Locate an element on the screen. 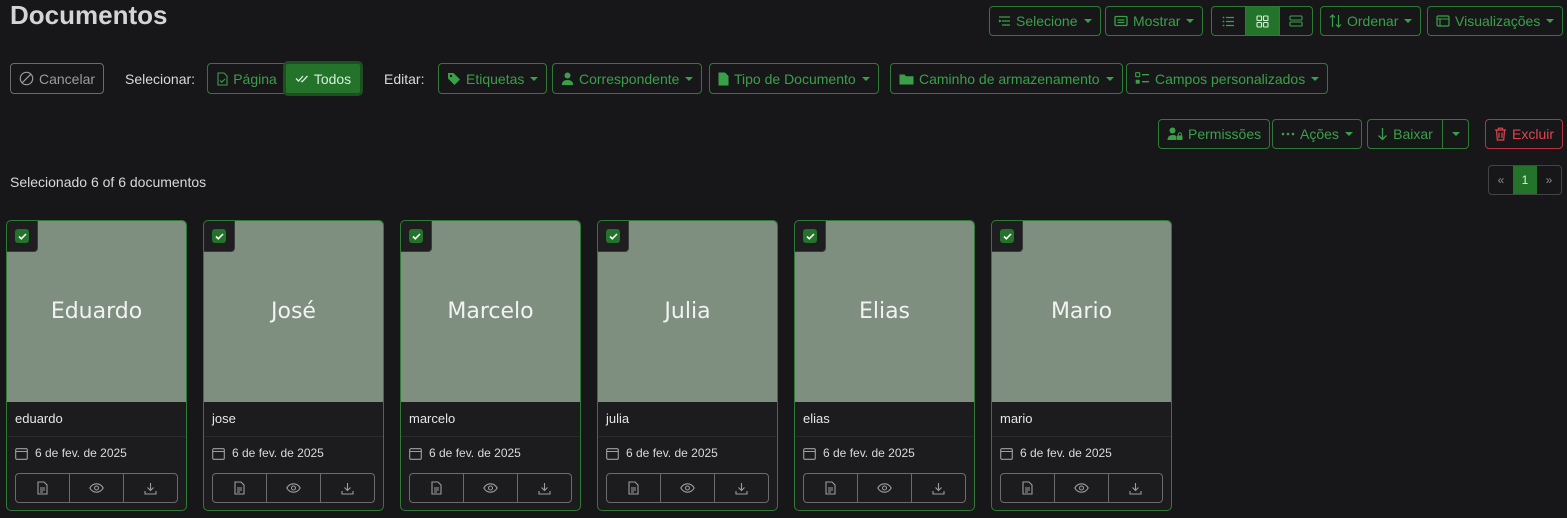  document-title: eduardo is located at coordinates (96, 419).